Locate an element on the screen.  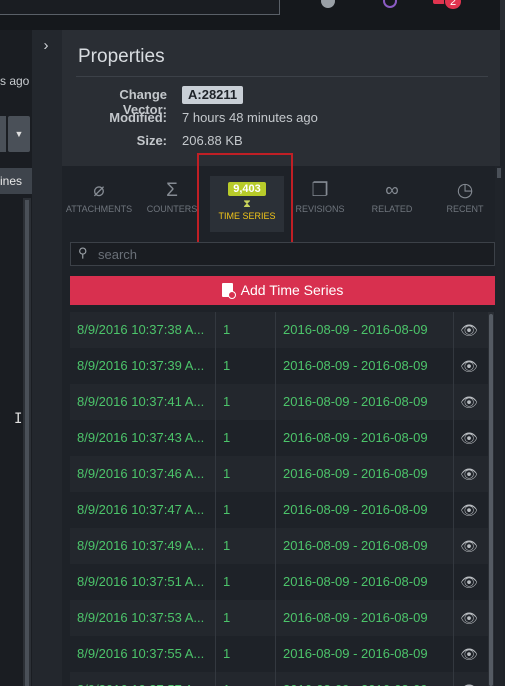
text-cursor-icon: I is located at coordinates (18, 419).